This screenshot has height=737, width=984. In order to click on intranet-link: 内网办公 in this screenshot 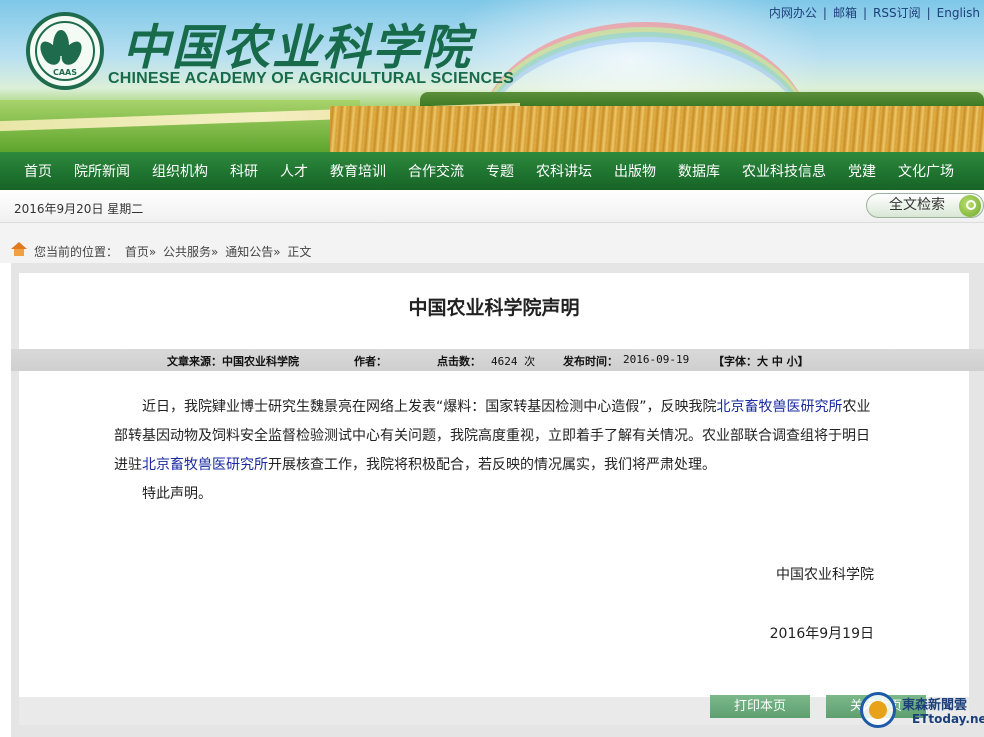, I will do `click(793, 13)`.